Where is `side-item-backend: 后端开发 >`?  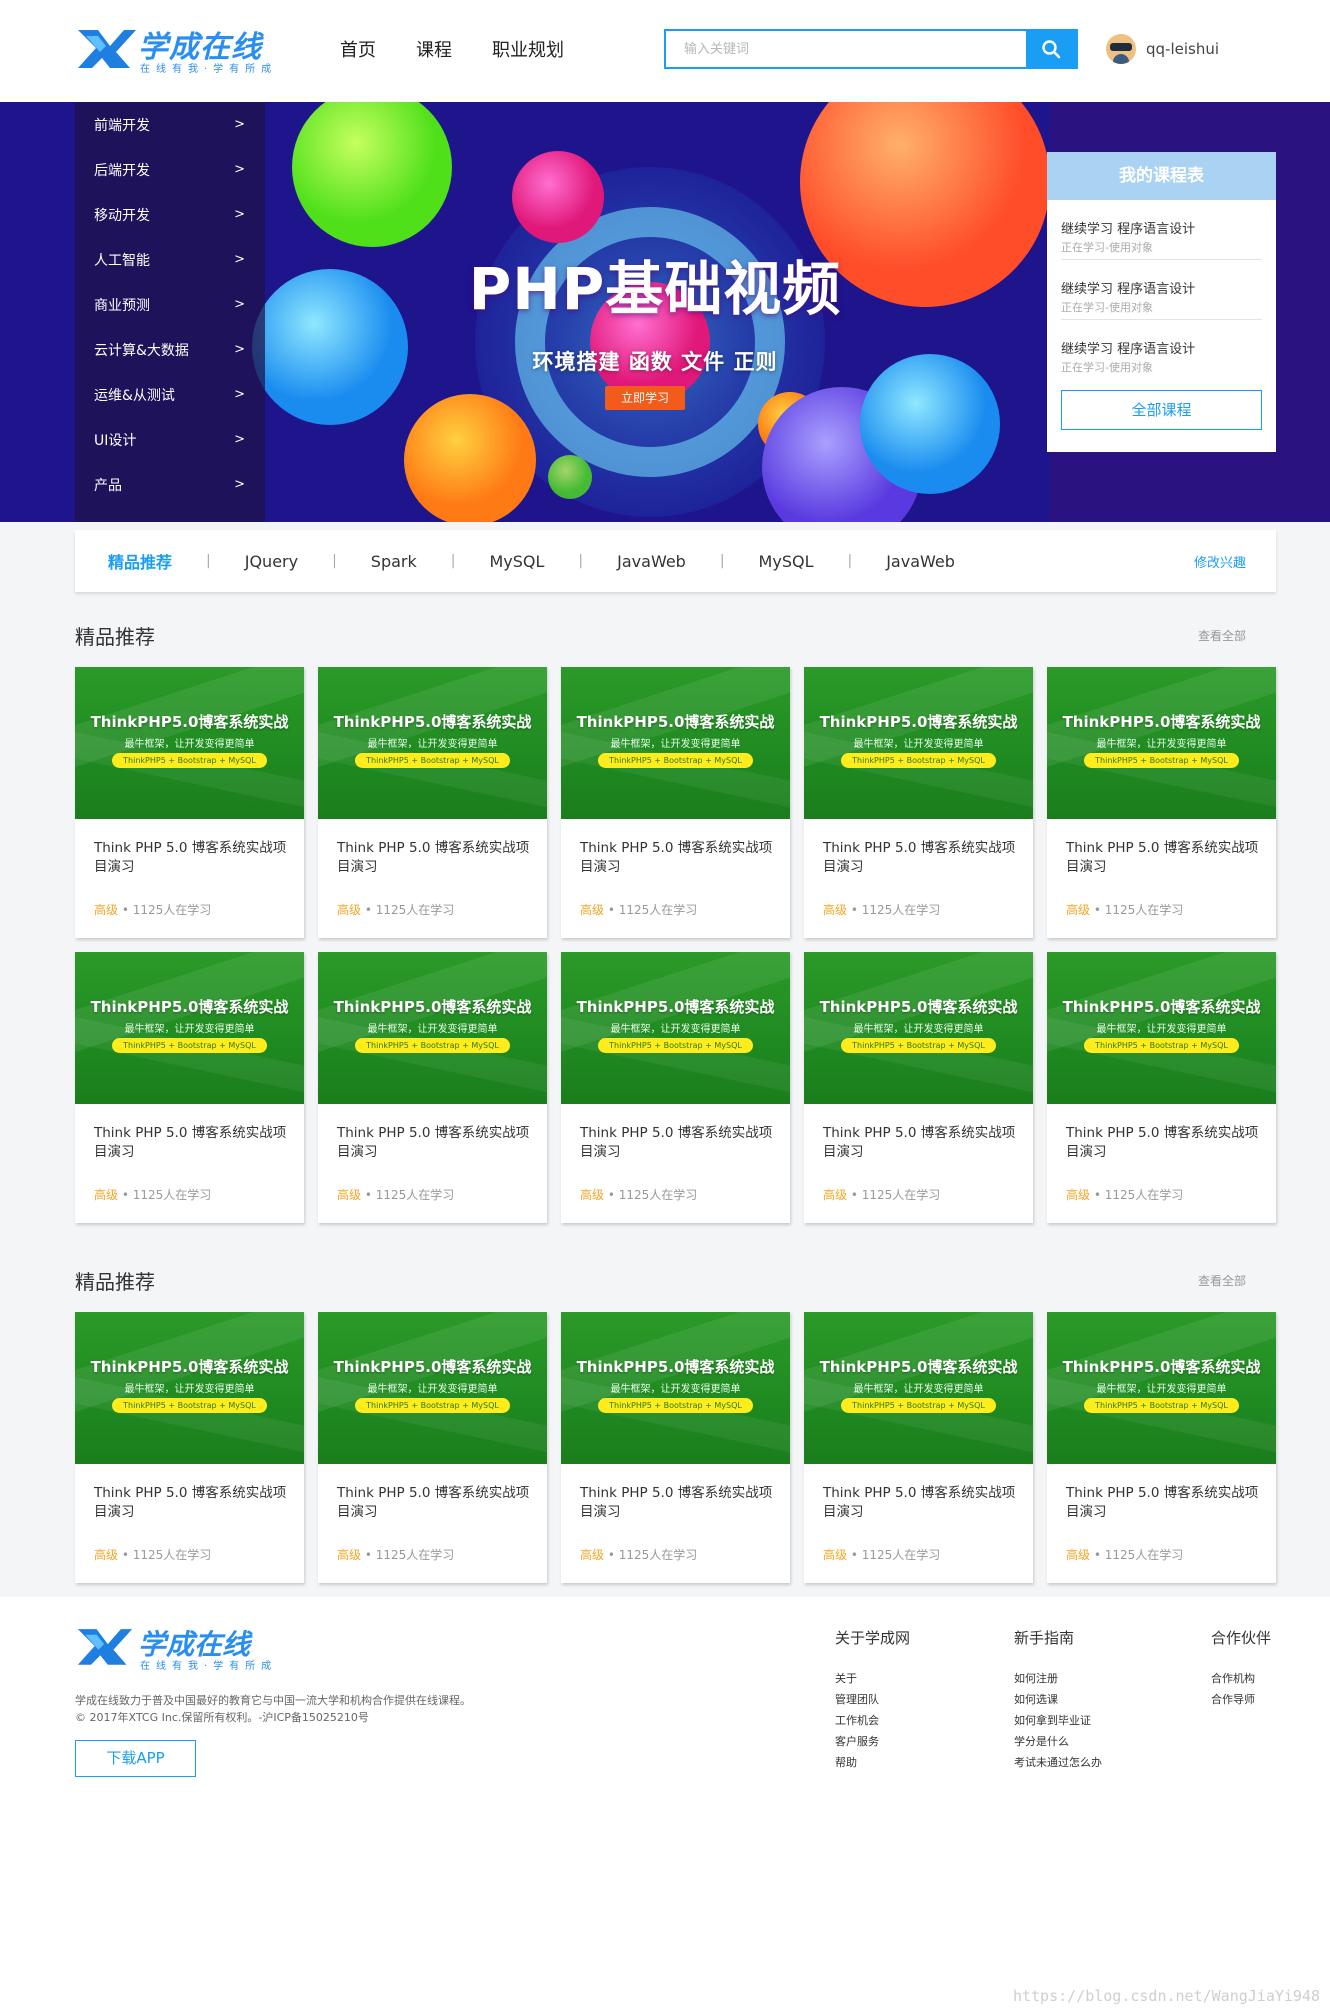 side-item-backend: 后端开发 > is located at coordinates (170, 169).